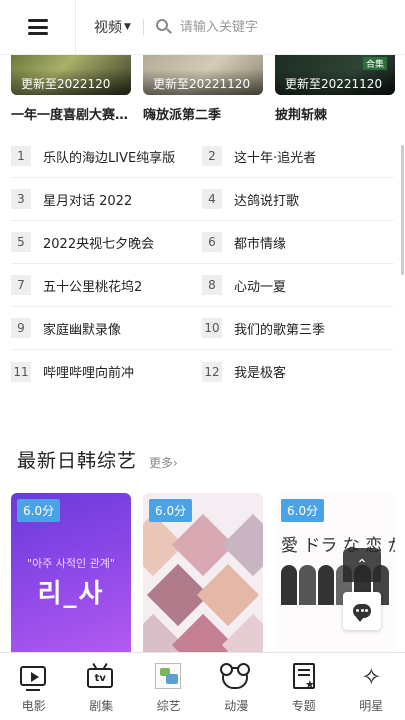  I want to click on star-icon: ✧, so click(371, 677).